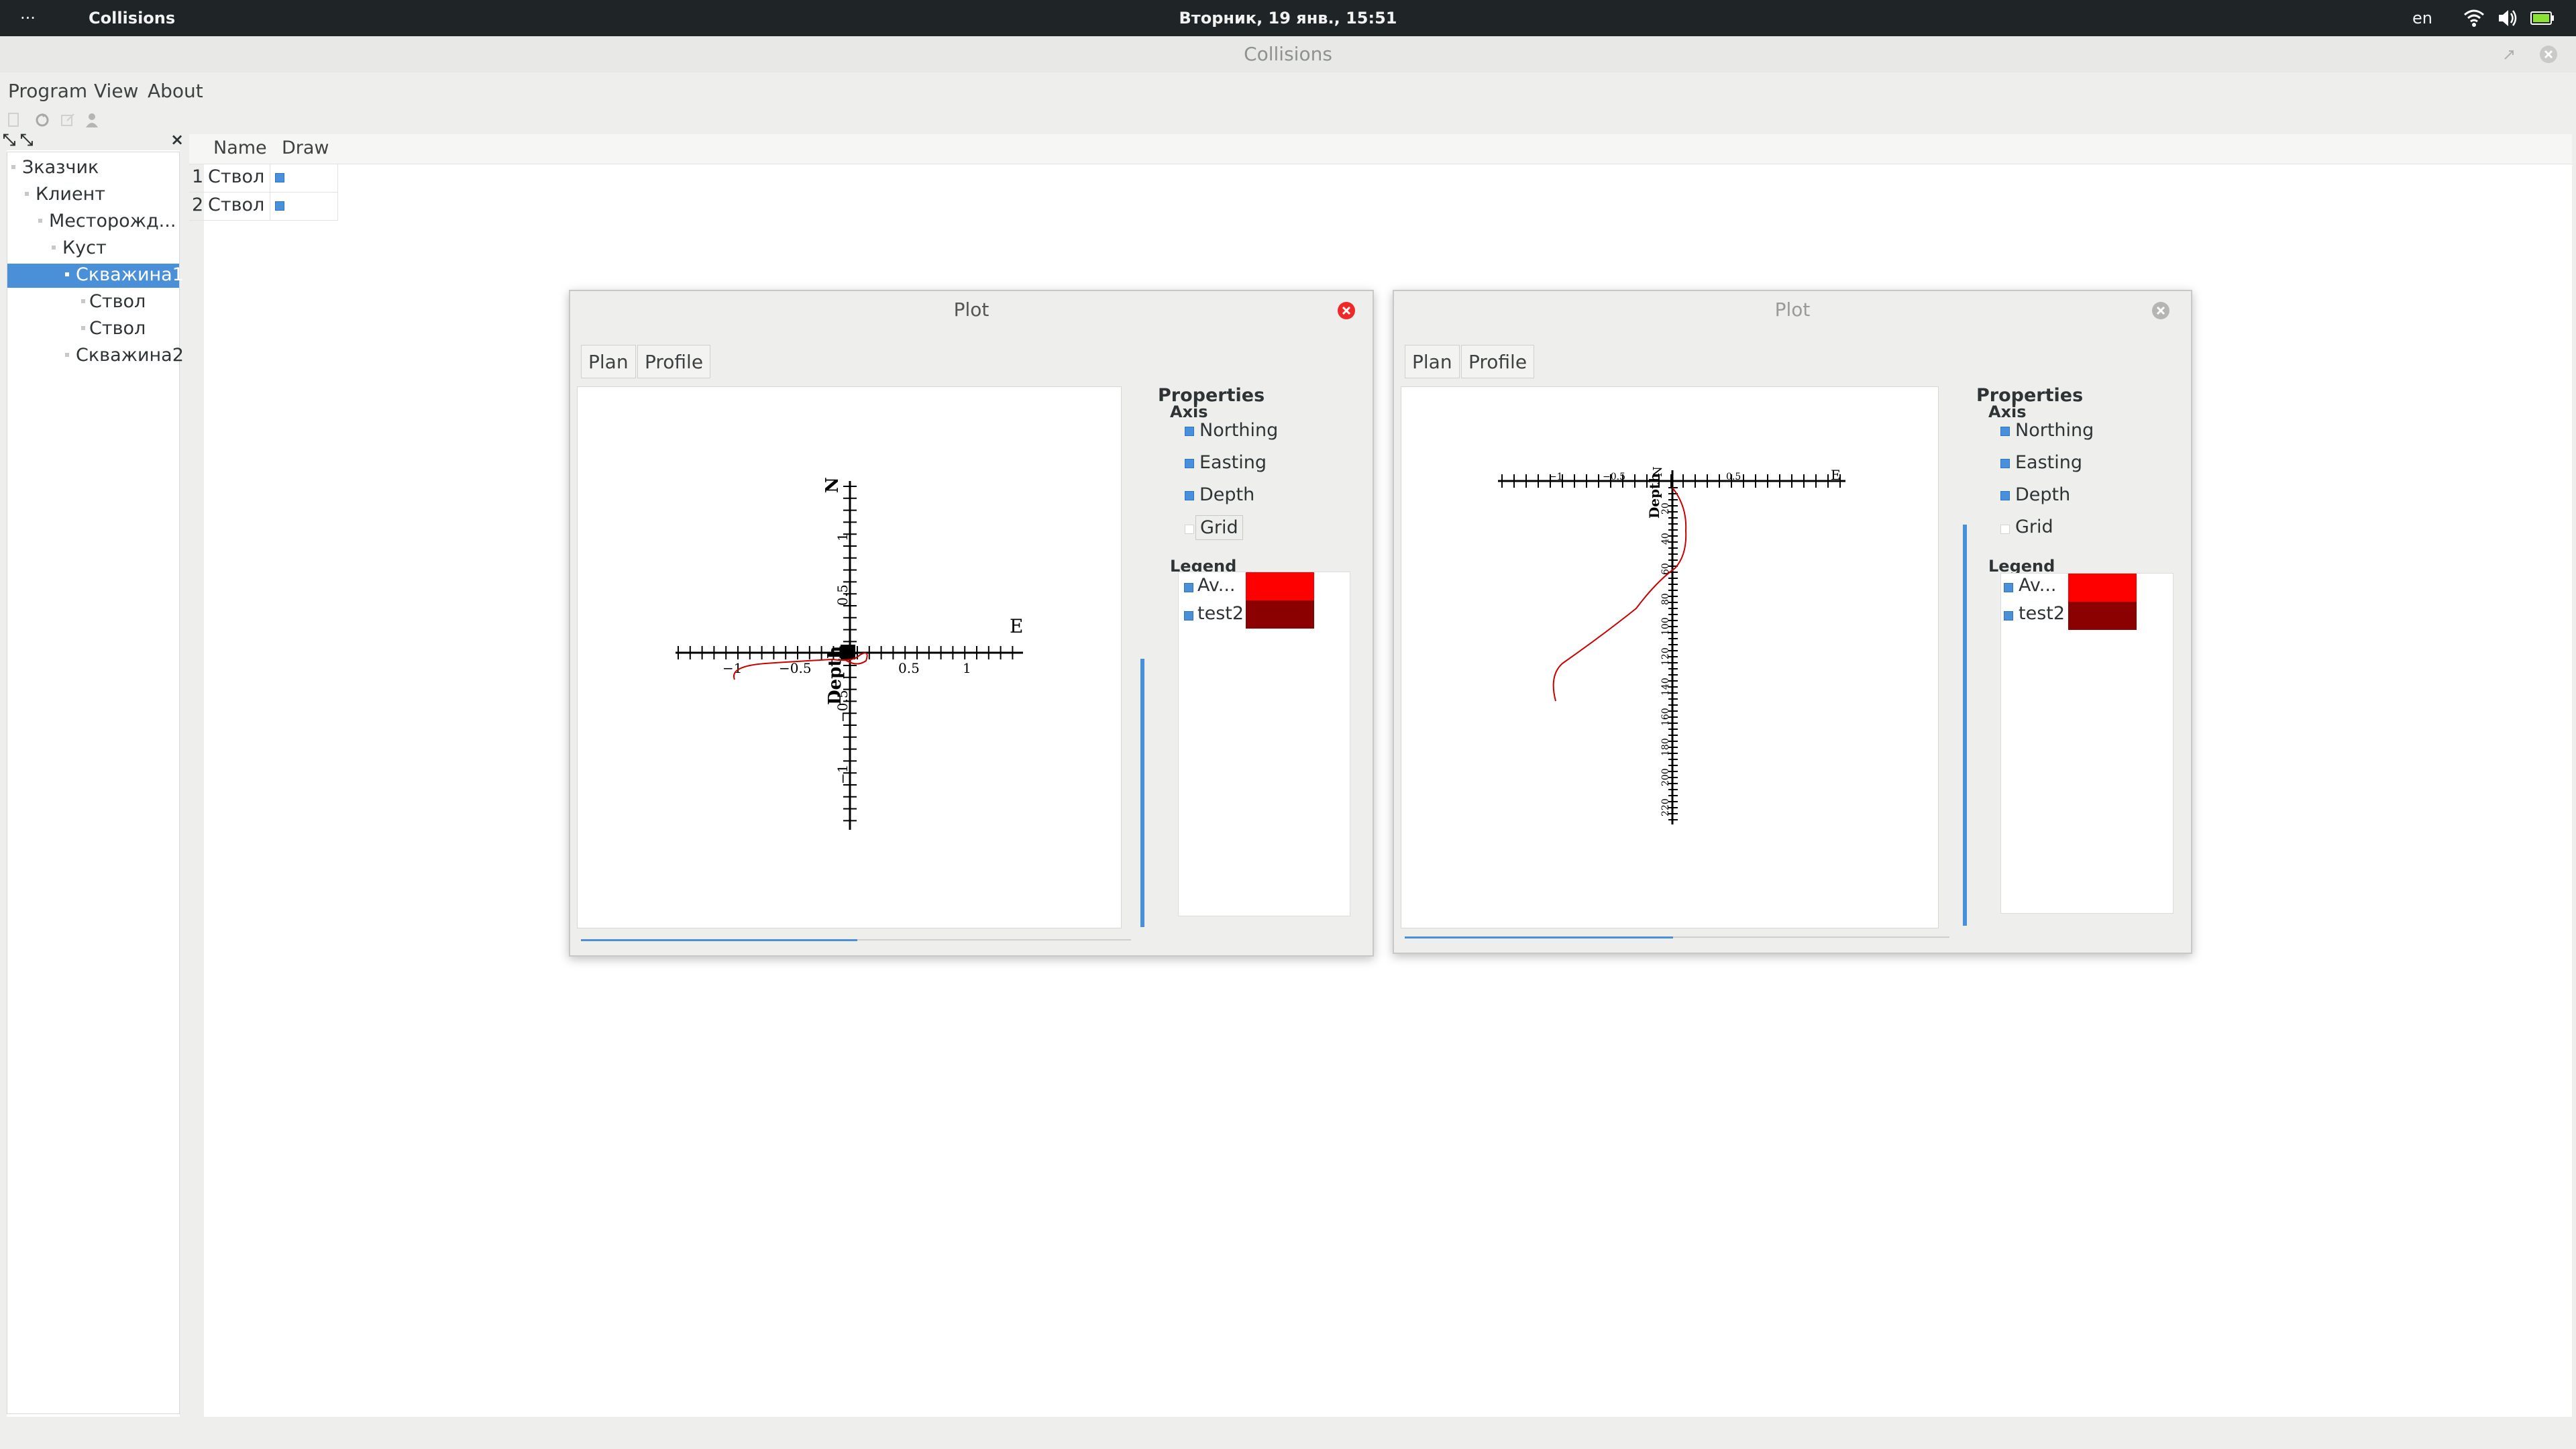  What do you see at coordinates (240, 148) in the screenshot?
I see `column-name: Name` at bounding box center [240, 148].